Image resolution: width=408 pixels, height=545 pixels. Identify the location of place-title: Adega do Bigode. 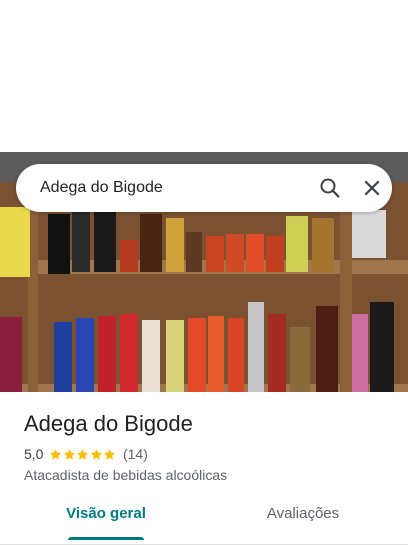
(108, 423).